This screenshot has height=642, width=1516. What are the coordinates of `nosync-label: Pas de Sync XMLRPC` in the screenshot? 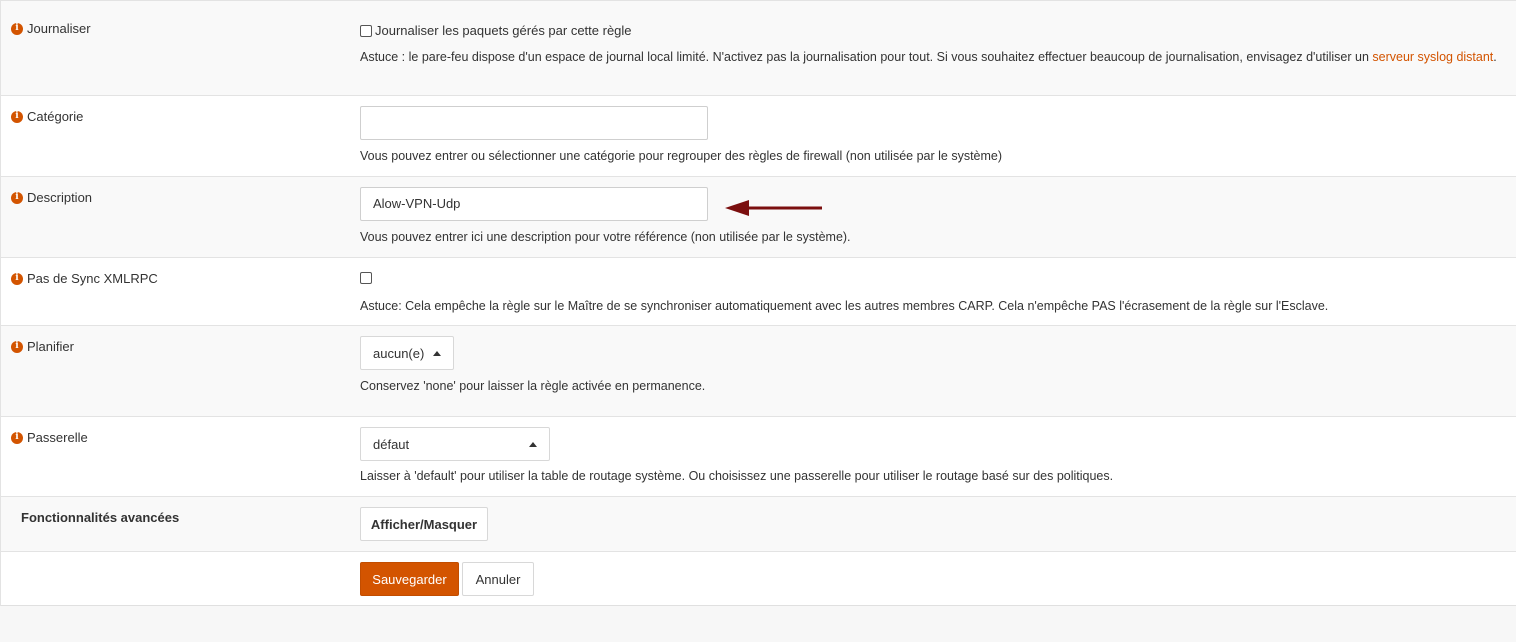 It's located at (92, 278).